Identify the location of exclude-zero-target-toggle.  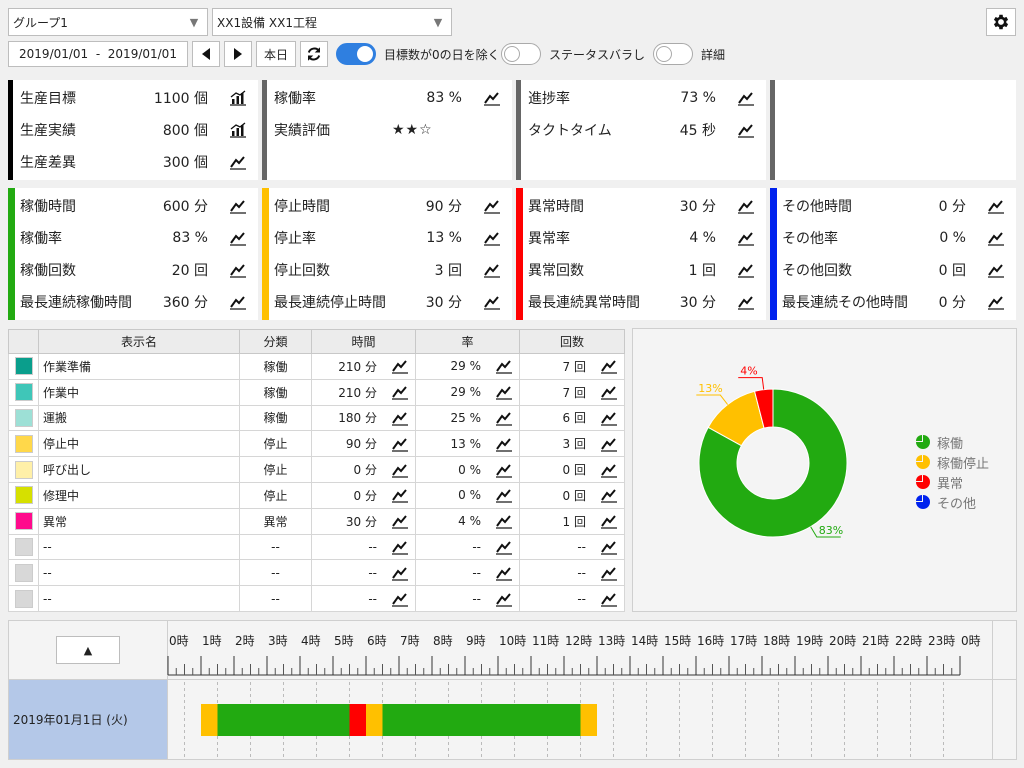
(356, 54).